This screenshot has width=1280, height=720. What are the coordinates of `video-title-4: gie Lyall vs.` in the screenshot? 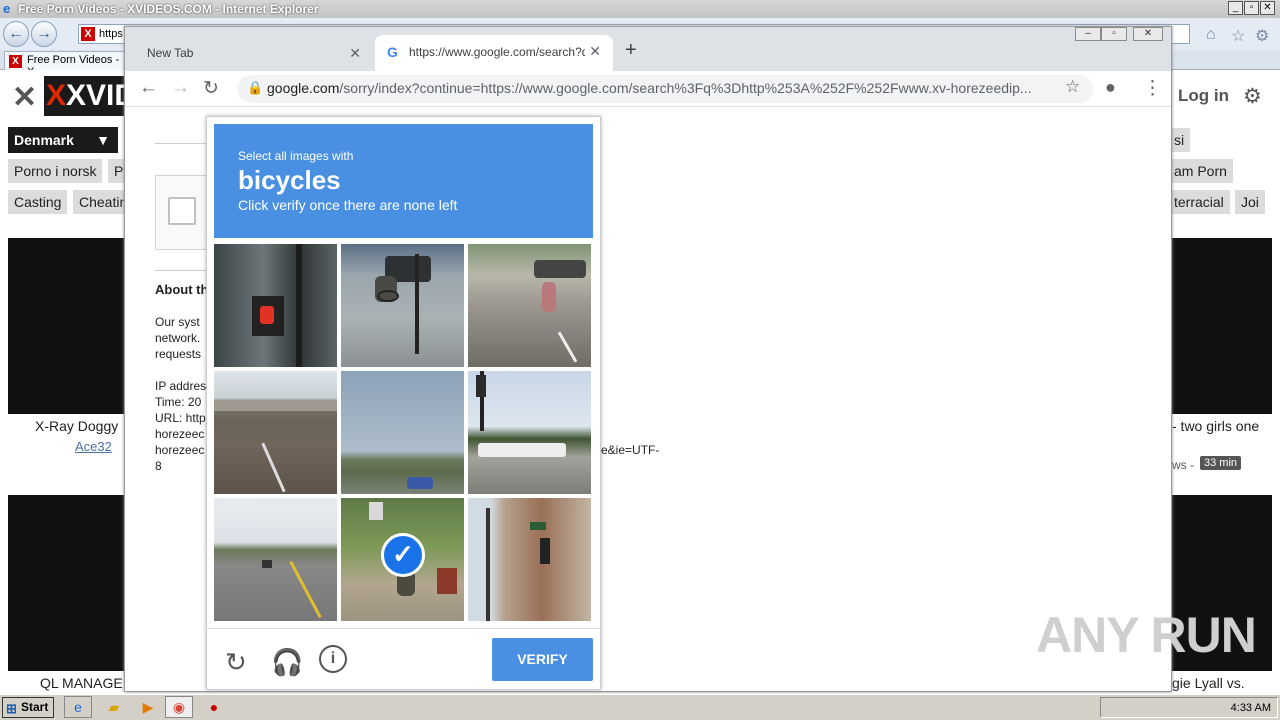 It's located at (1208, 683).